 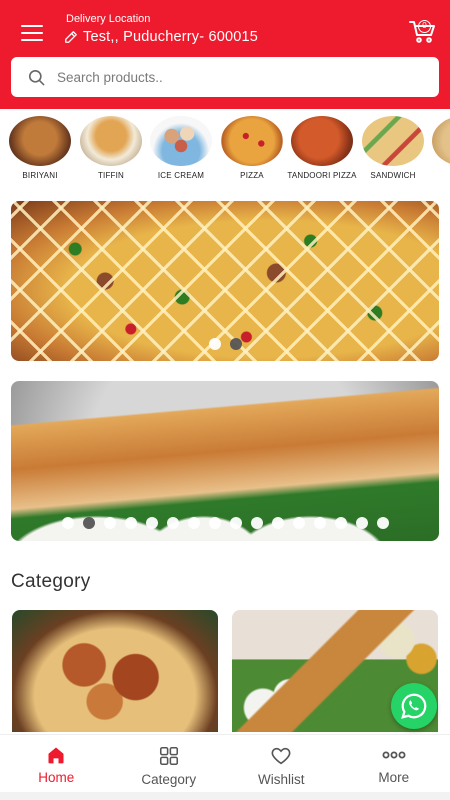 I want to click on grid-icon, so click(x=168, y=756).